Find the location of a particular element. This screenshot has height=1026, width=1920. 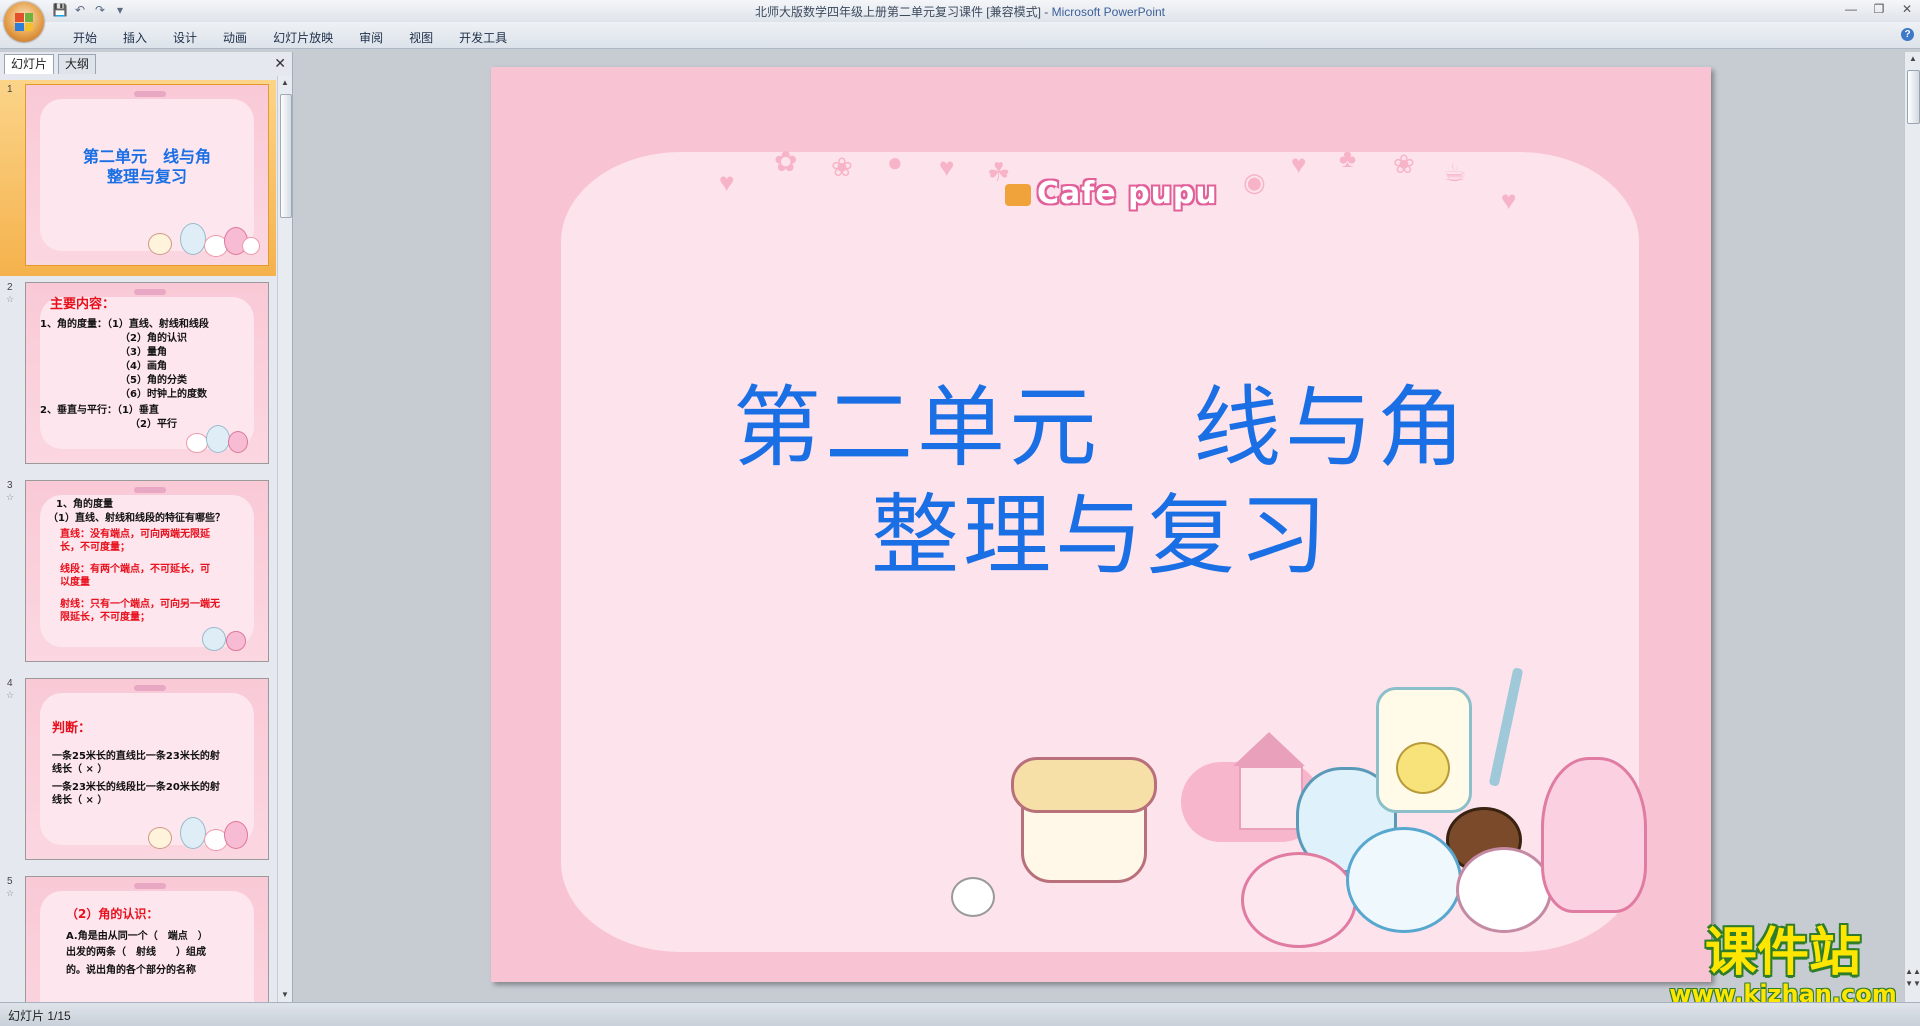

scroll-down-icon: ▼ is located at coordinates (285, 995).